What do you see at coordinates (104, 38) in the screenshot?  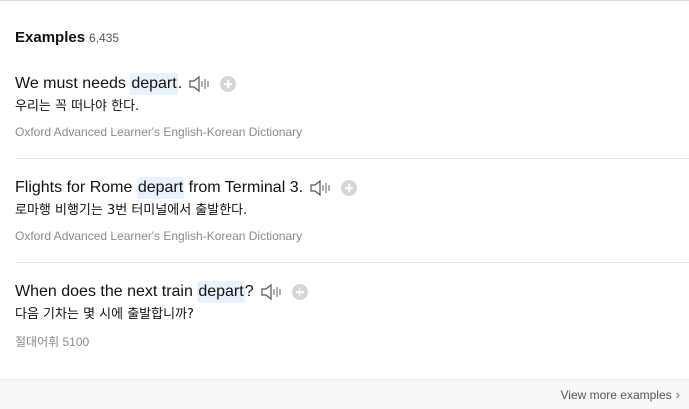 I see `examples-count: 6,435` at bounding box center [104, 38].